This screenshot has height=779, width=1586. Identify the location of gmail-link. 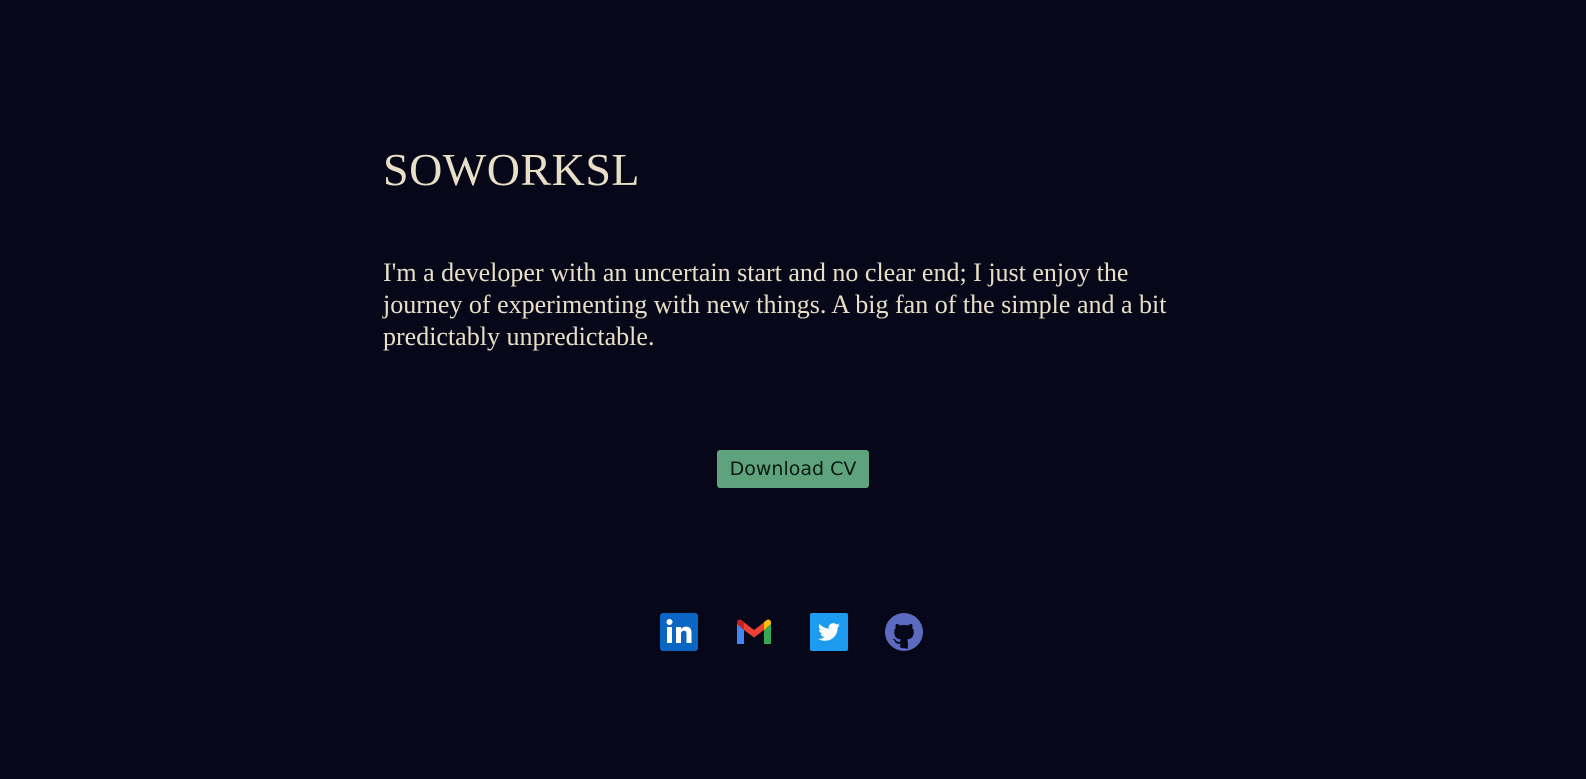
(754, 632).